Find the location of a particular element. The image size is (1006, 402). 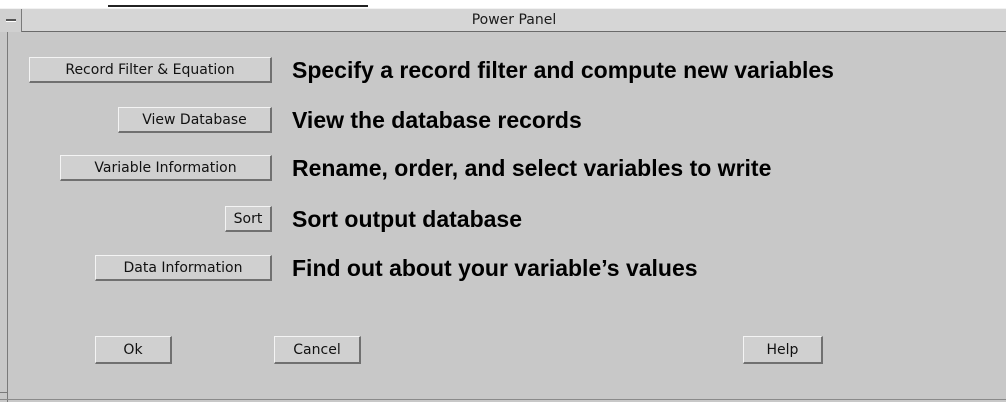

option-row-sort: Sort Sort output database is located at coordinates (503, 221).